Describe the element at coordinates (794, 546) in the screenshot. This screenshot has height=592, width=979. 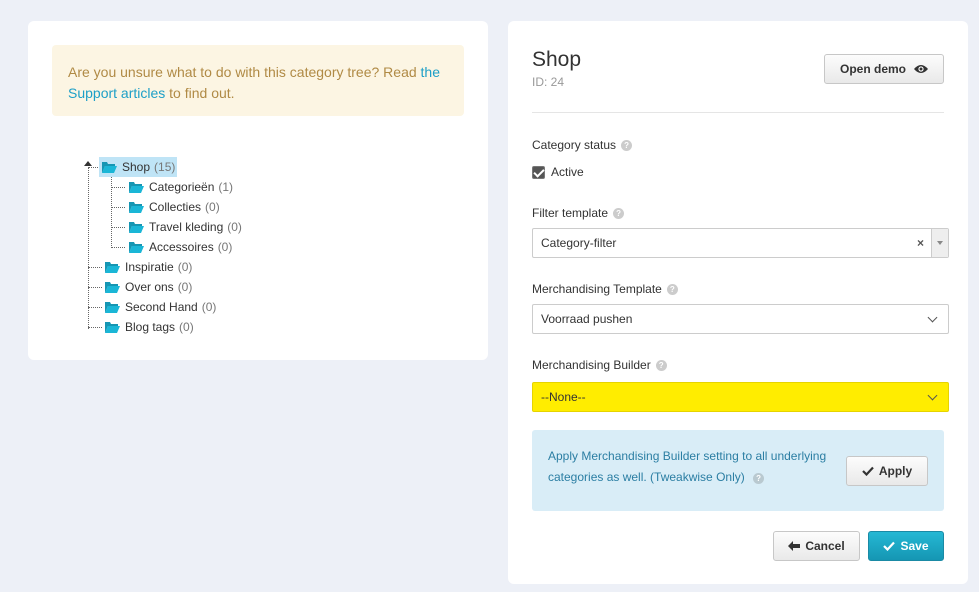
I see `arrow-left-icon` at that location.